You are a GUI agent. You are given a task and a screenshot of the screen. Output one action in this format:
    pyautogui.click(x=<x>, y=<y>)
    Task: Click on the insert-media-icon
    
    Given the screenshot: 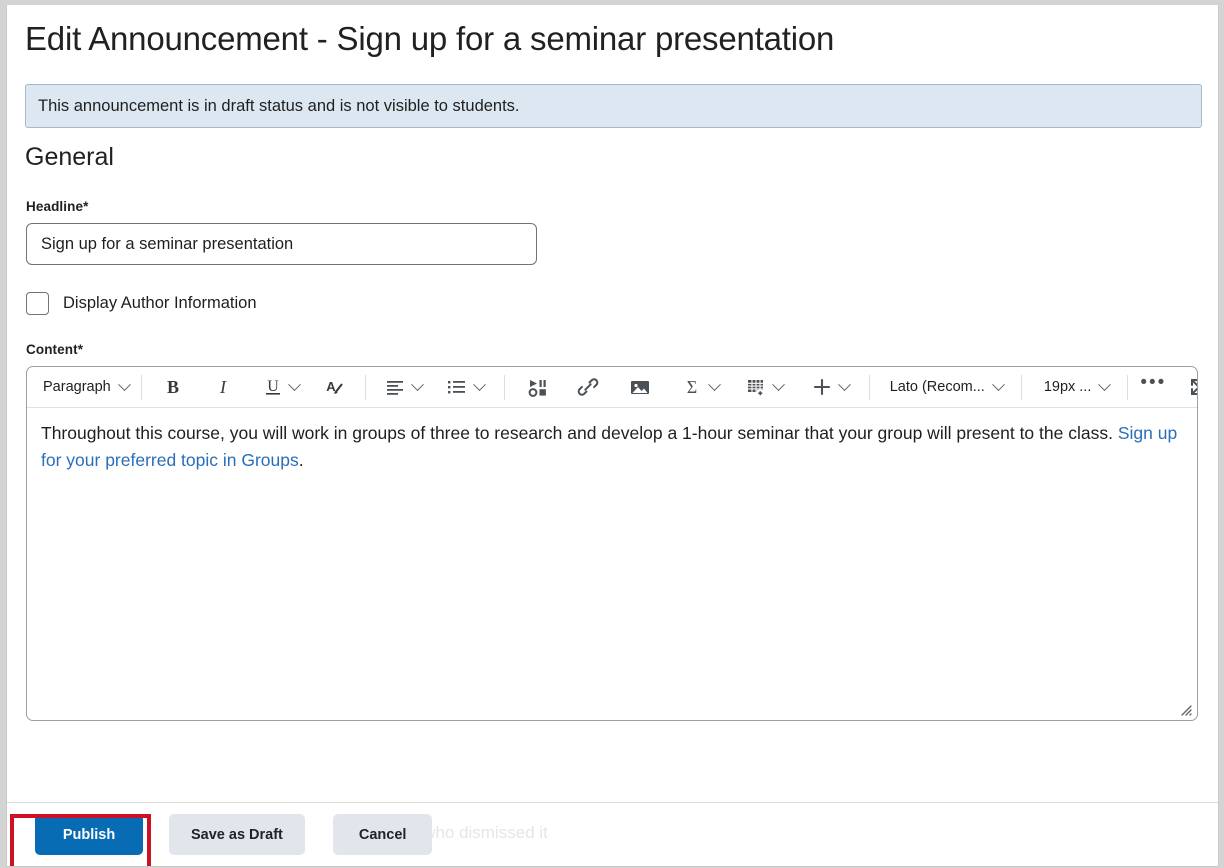 What is the action you would take?
    pyautogui.click(x=538, y=387)
    